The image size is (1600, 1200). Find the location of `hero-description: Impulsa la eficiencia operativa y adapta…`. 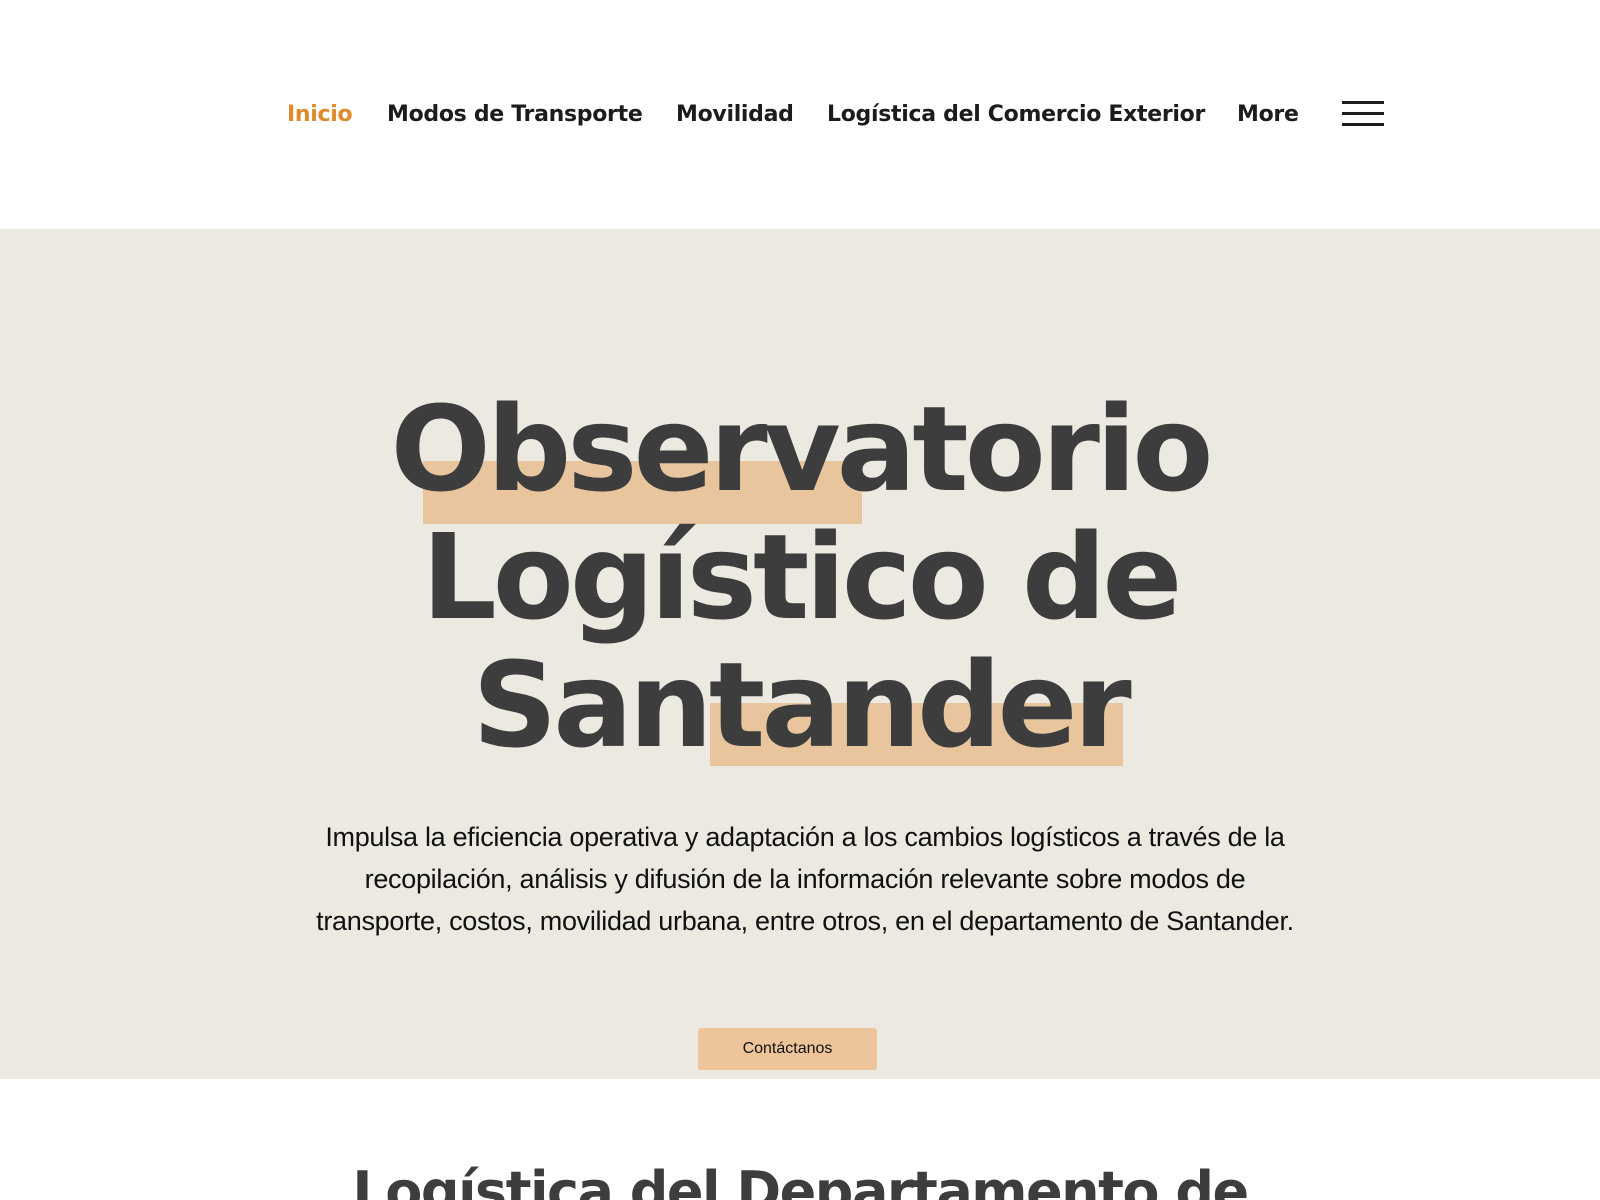

hero-description: Impulsa la eficiencia operativa y adapta… is located at coordinates (805, 879).